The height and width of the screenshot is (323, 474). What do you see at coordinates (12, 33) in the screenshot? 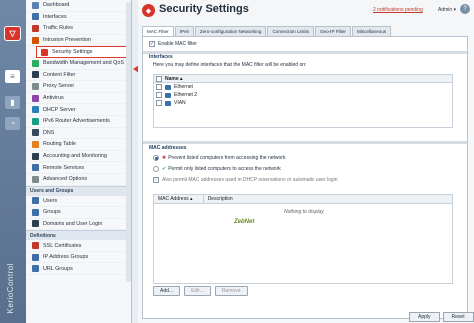
I see `kerio-logo-icon: ▽` at bounding box center [12, 33].